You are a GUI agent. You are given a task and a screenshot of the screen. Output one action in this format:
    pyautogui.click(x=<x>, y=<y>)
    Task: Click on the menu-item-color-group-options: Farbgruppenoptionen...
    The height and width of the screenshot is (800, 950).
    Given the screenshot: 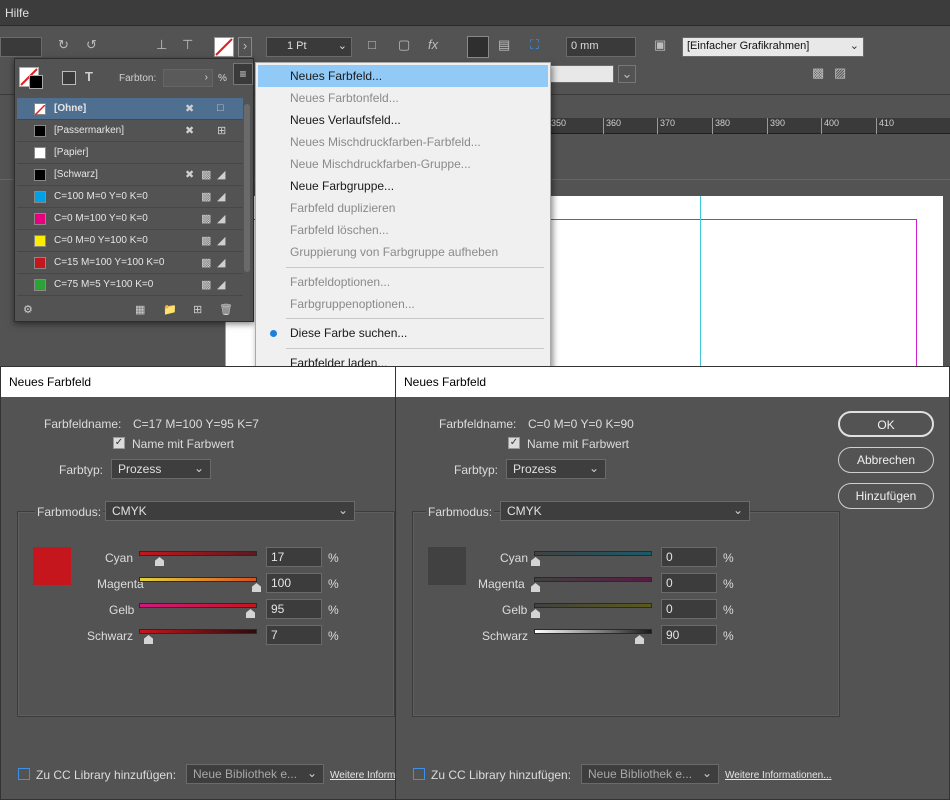 What is the action you would take?
    pyautogui.click(x=403, y=304)
    